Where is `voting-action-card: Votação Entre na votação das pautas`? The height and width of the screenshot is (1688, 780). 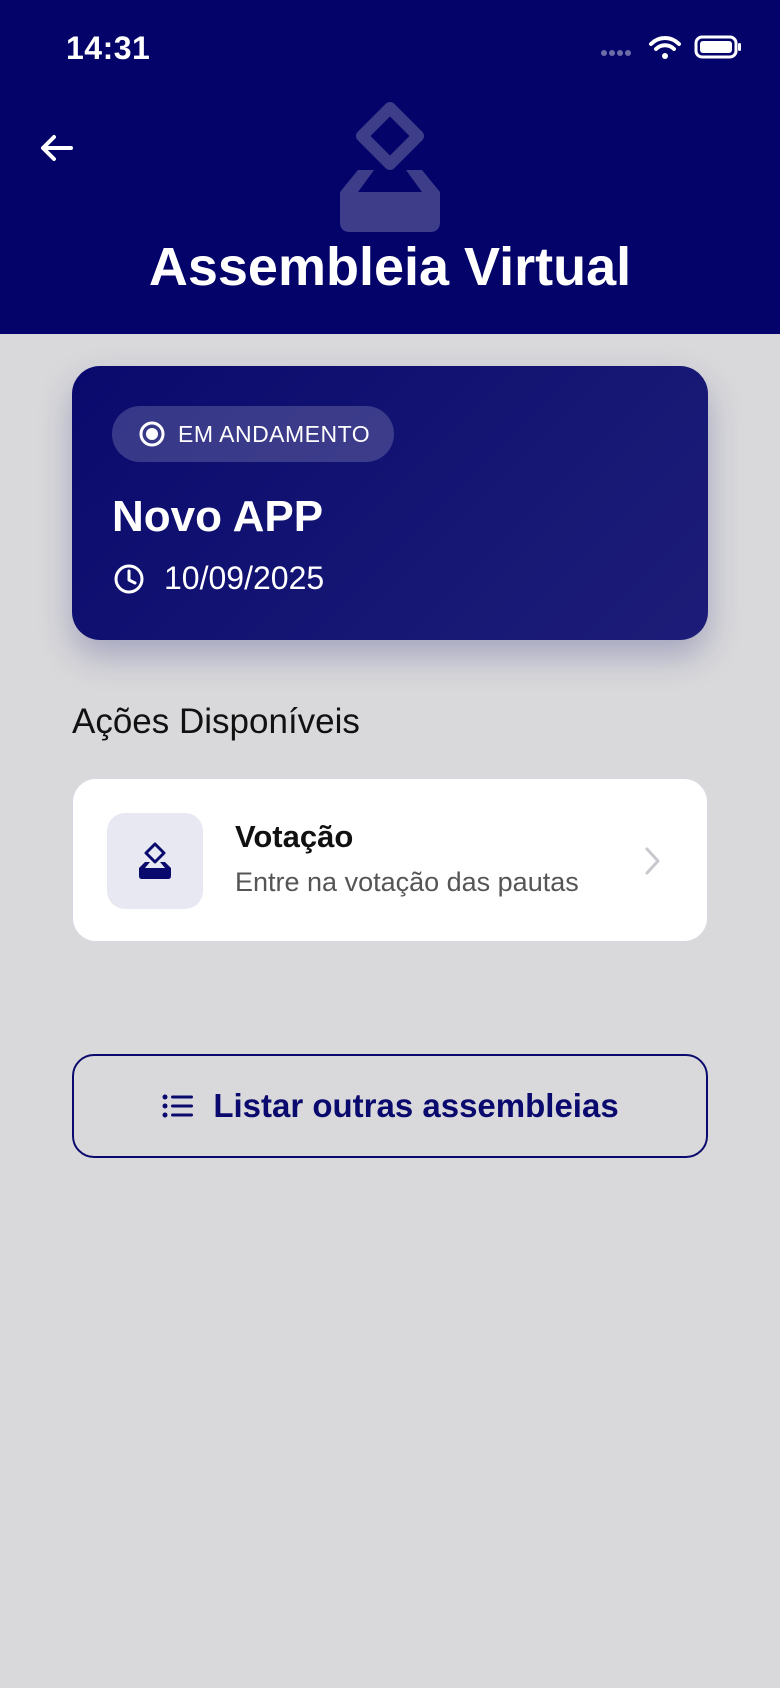 voting-action-card: Votação Entre na votação das pautas is located at coordinates (390, 860).